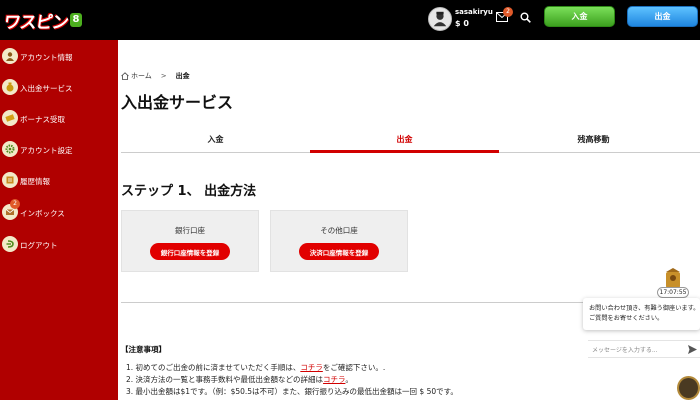  Describe the element at coordinates (662, 16) in the screenshot. I see `withdraw-button: 出金` at that location.